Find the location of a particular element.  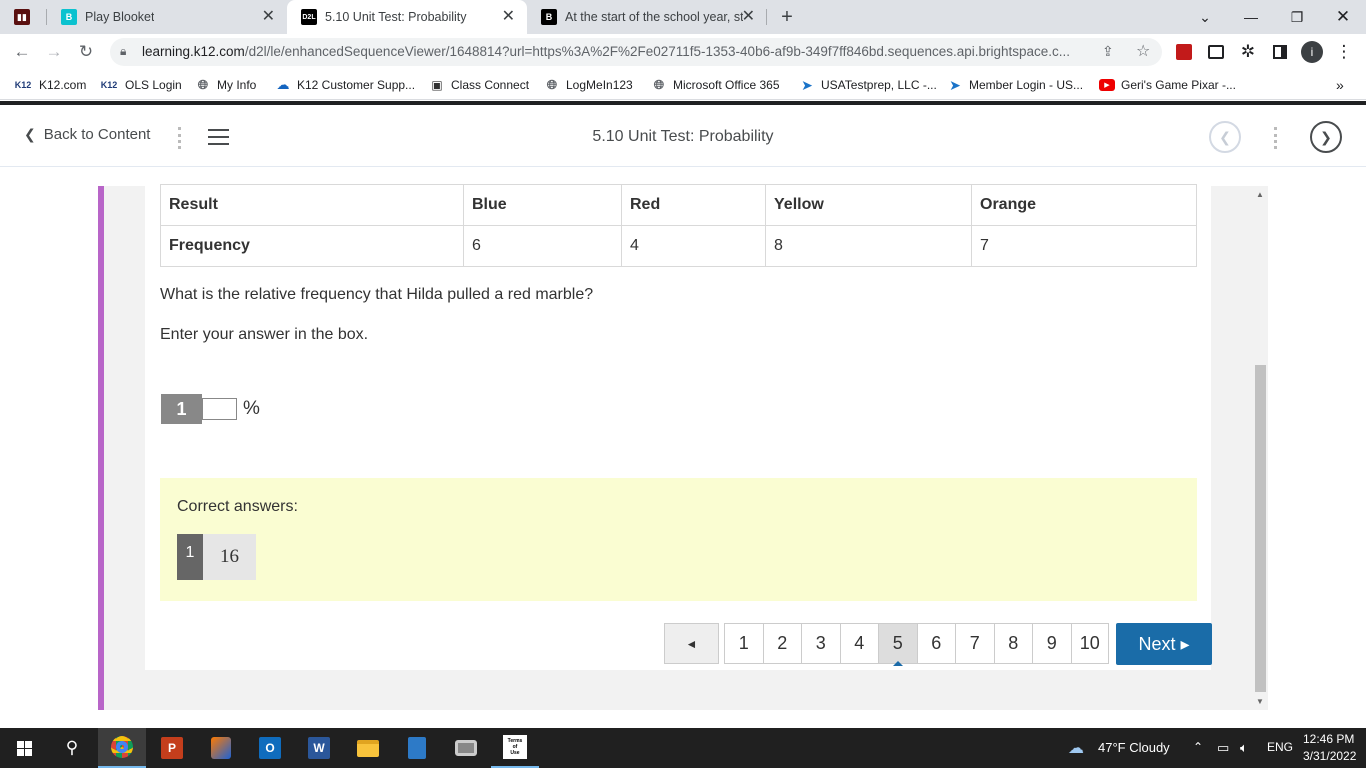

brainly-icon: B is located at coordinates (549, 17).